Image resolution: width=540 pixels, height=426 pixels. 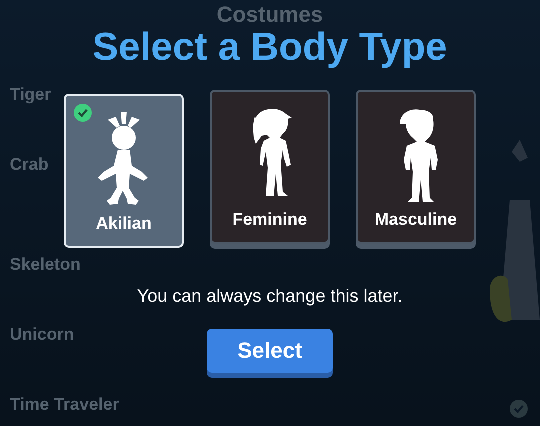 What do you see at coordinates (124, 171) in the screenshot?
I see `body-type-option: Akilian` at bounding box center [124, 171].